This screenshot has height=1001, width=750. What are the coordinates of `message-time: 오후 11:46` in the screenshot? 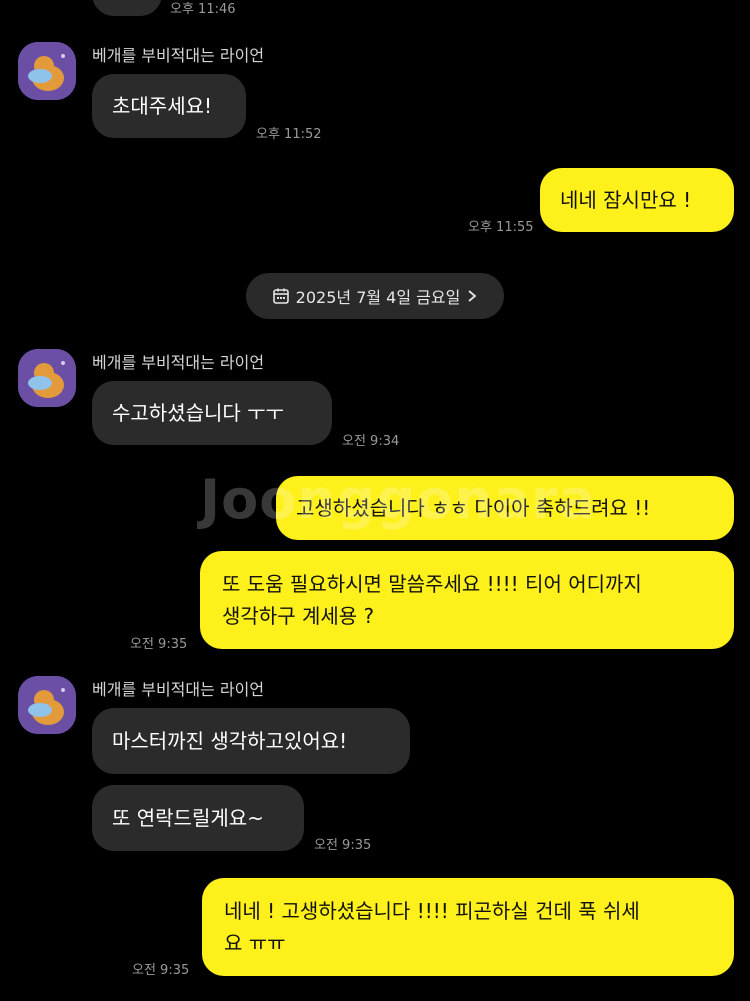 It's located at (203, 9).